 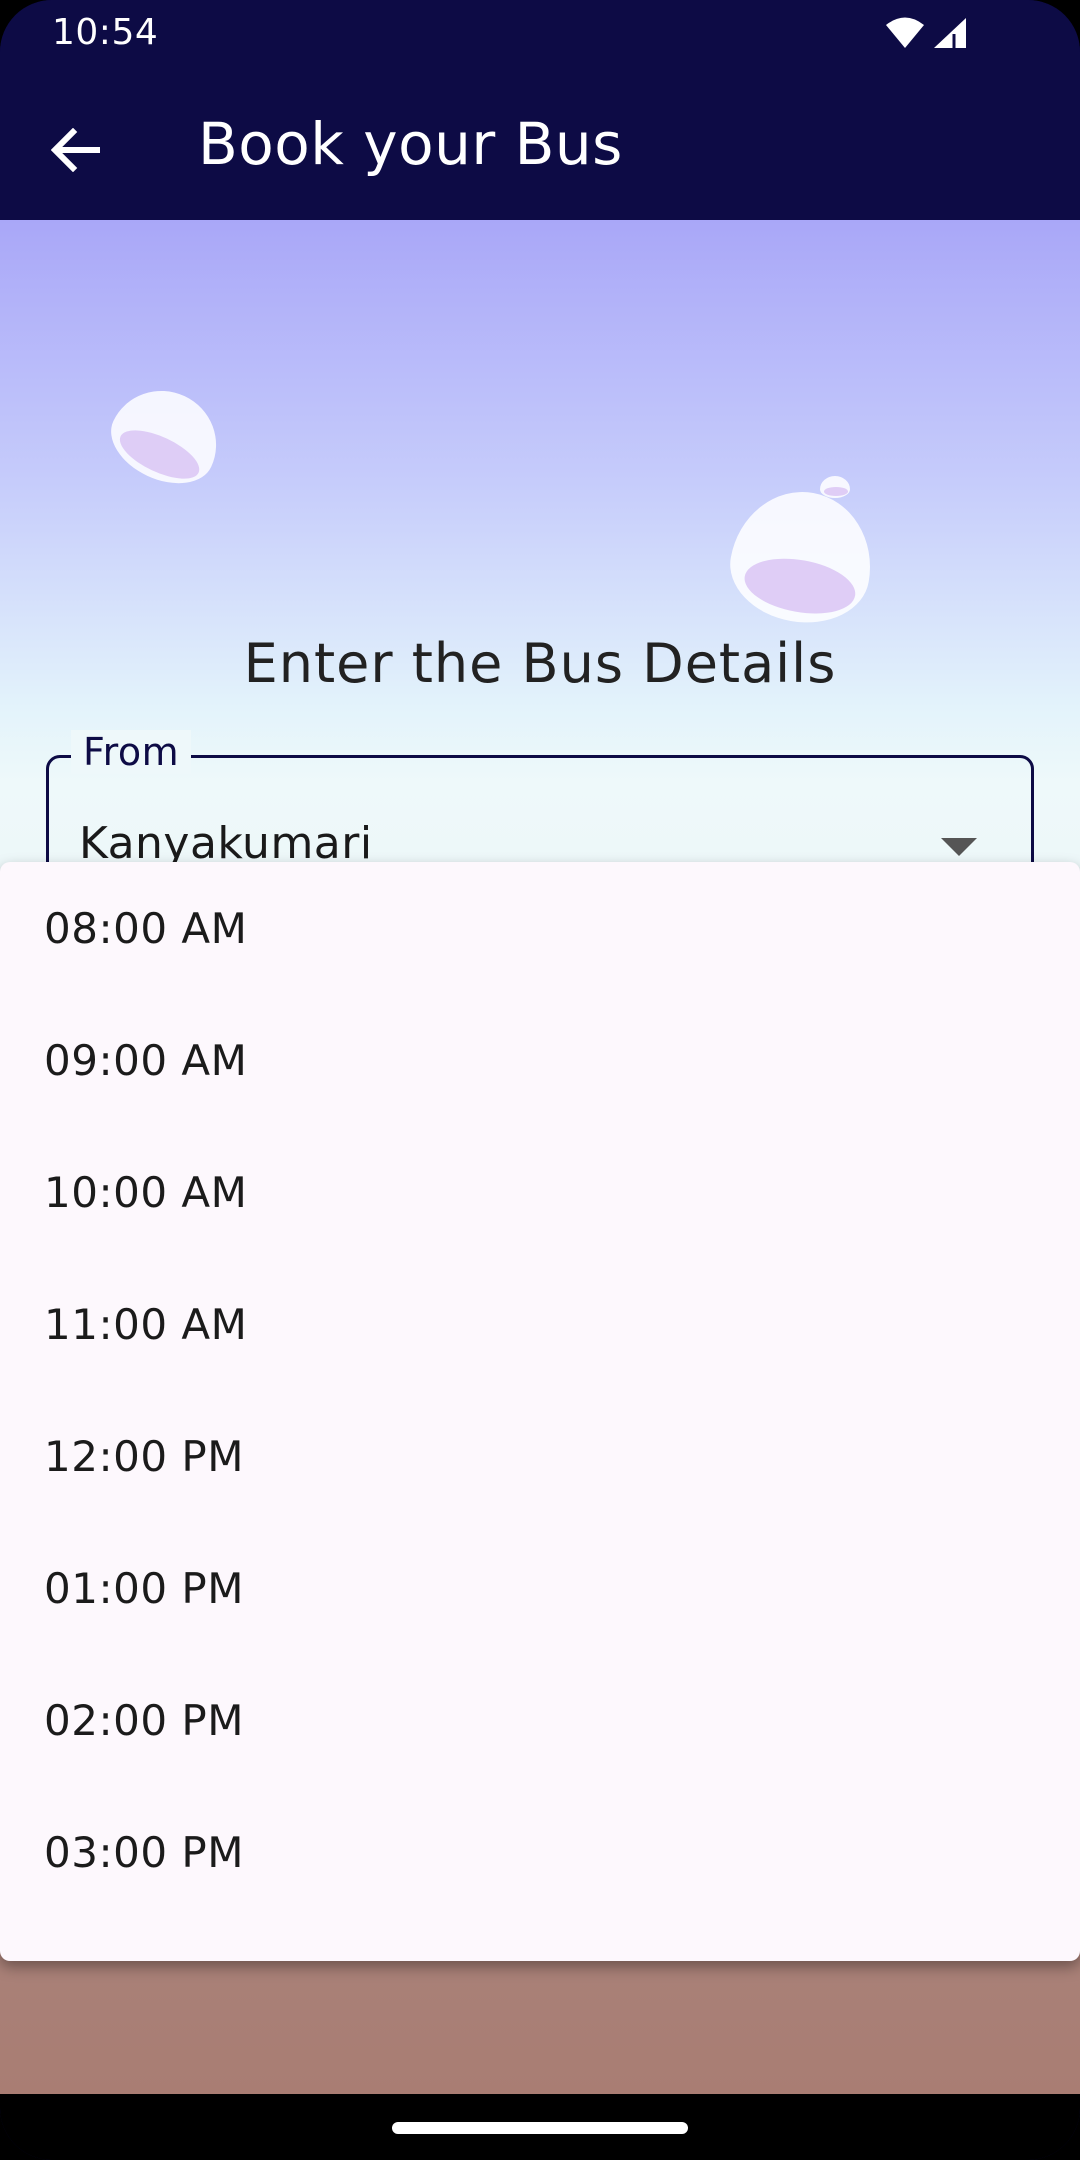 What do you see at coordinates (540, 1588) in the screenshot?
I see `menu-option-0100pm: 01:00 PM` at bounding box center [540, 1588].